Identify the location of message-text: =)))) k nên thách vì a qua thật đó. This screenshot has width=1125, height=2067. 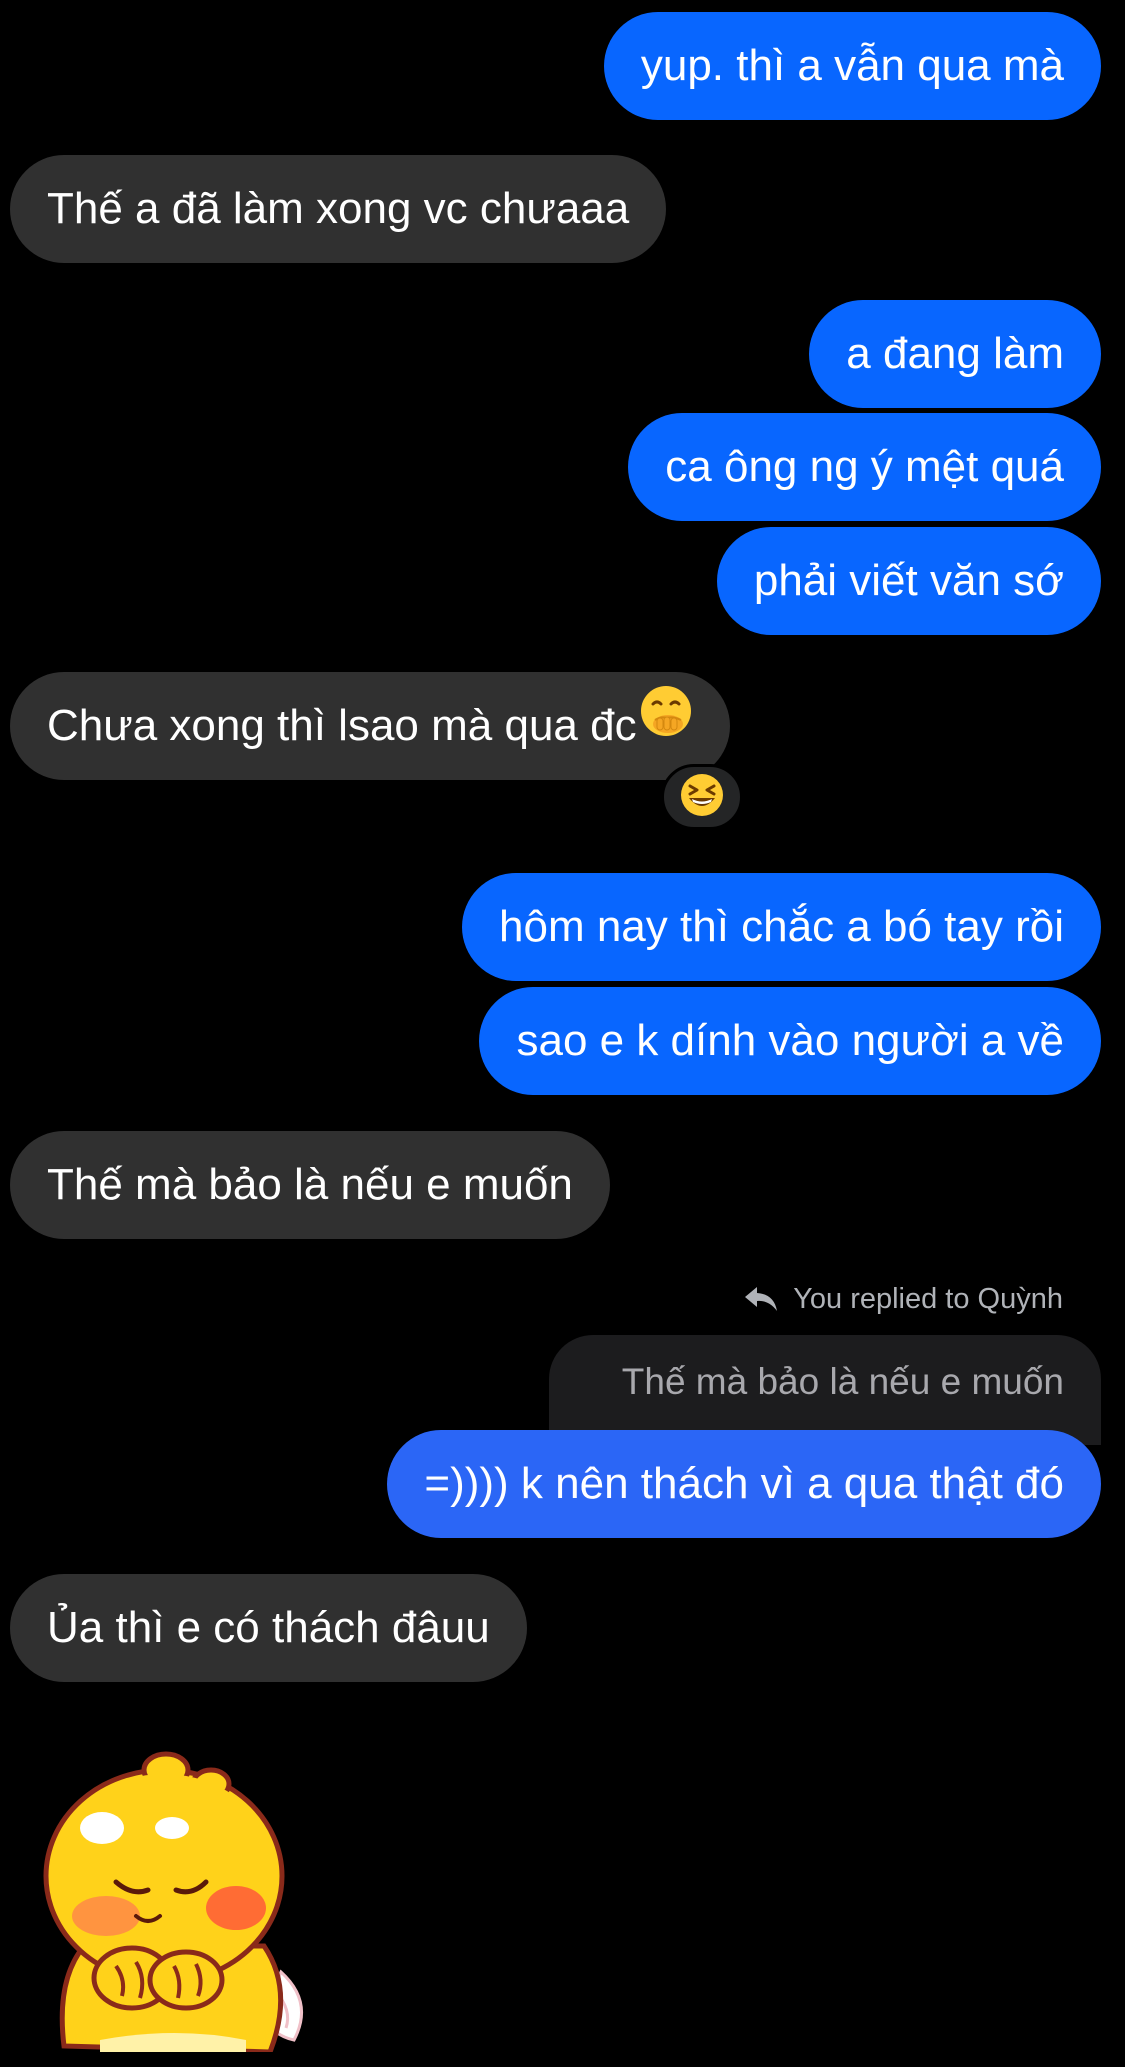
(744, 1483).